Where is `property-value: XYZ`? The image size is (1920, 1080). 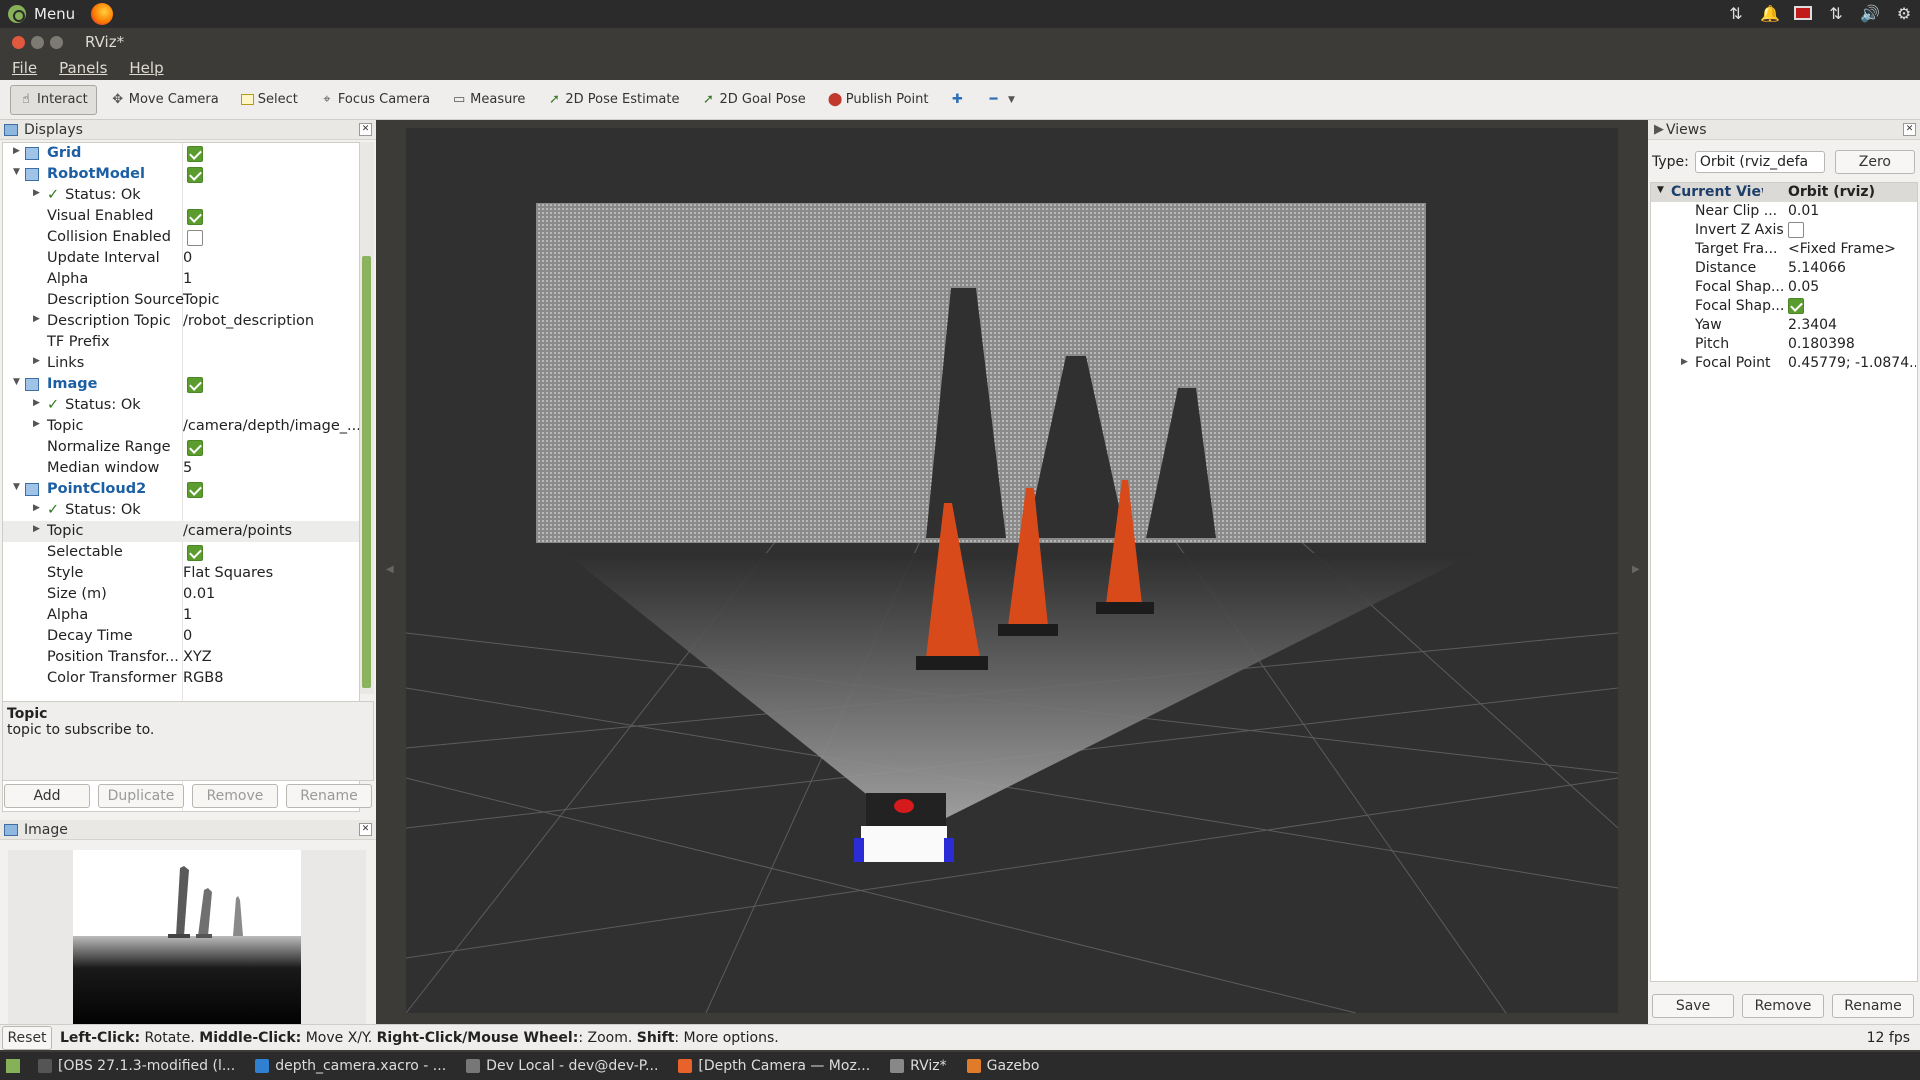
property-value: XYZ is located at coordinates (271, 657).